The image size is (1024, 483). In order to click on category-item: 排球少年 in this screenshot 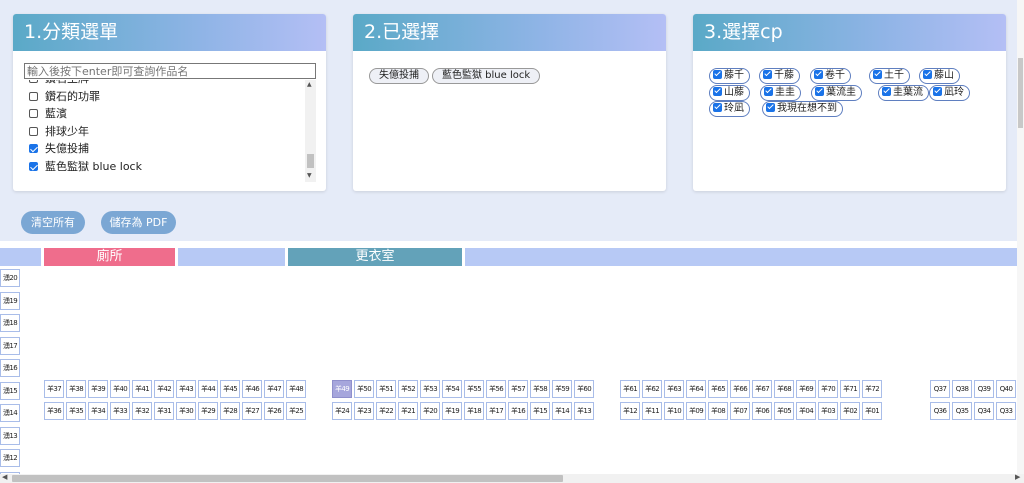, I will do `click(164, 132)`.